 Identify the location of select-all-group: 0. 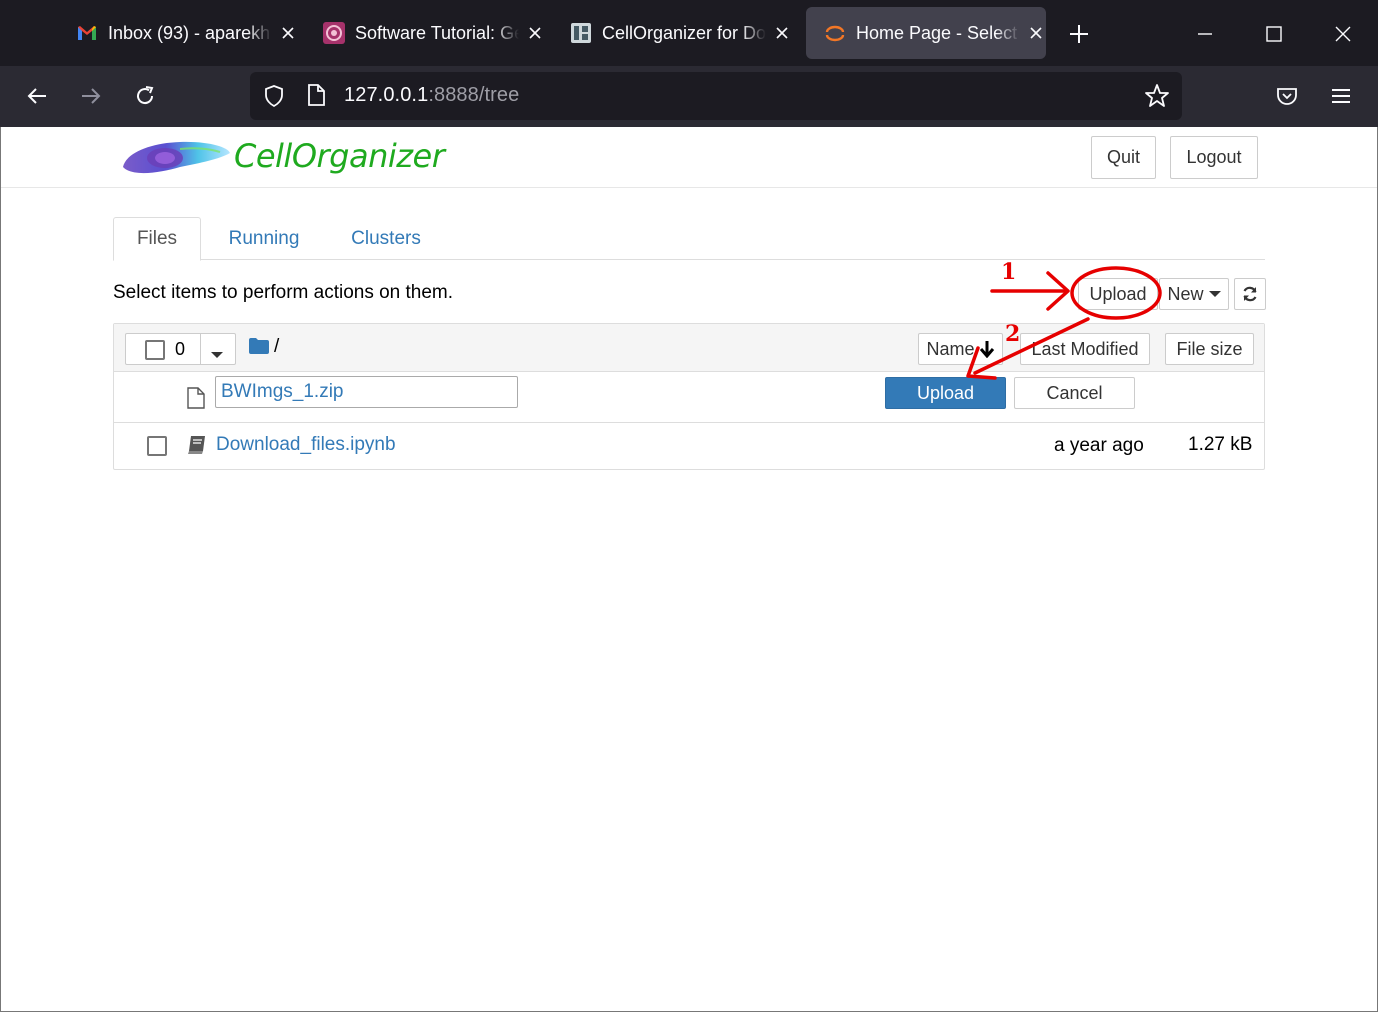
(180, 349).